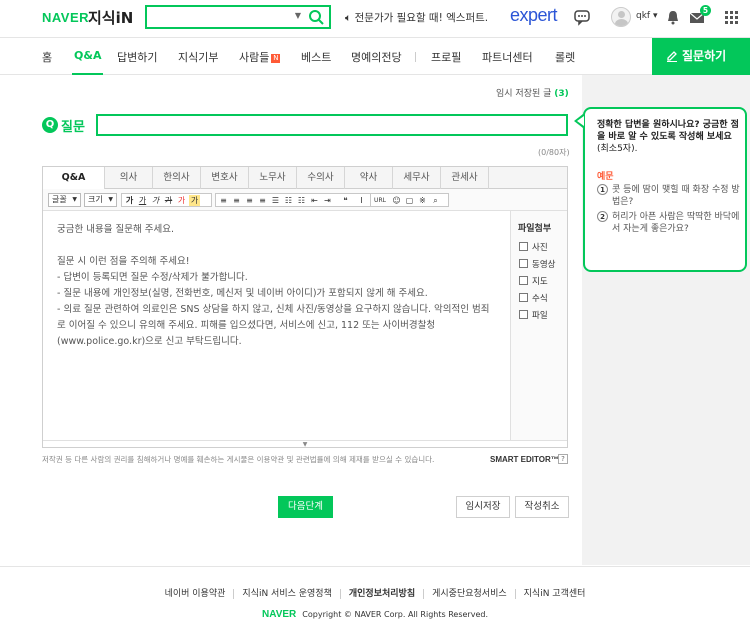  What do you see at coordinates (416, 17) in the screenshot?
I see `expert-promo-link: 🔈︎ 전문가가 필요할 때! 엑스퍼트.` at bounding box center [416, 17].